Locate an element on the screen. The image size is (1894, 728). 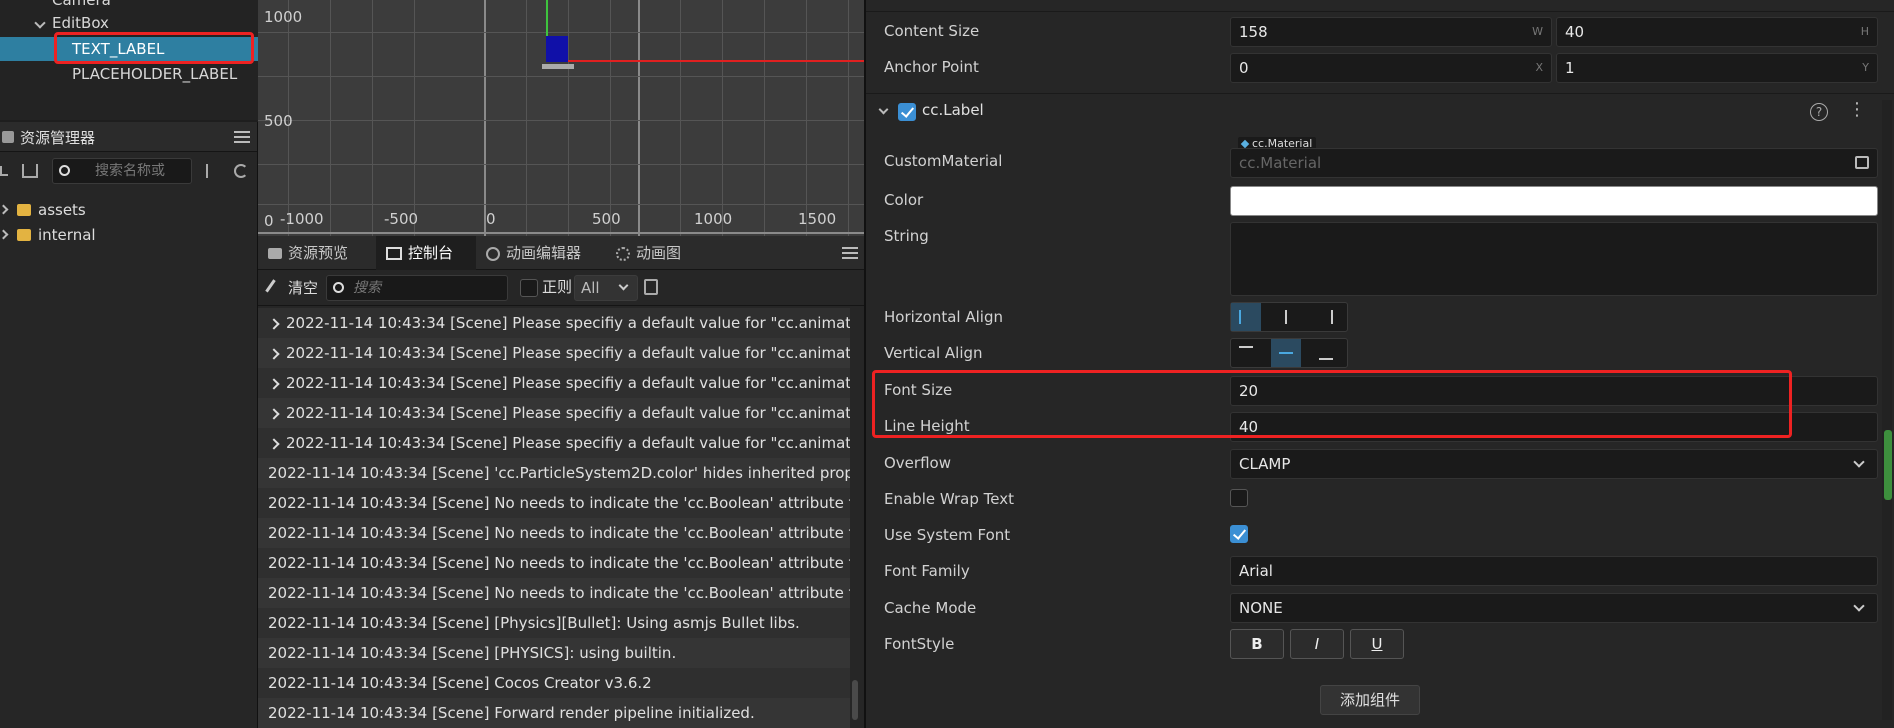
chevron-down-icon is located at coordinates (1859, 606).